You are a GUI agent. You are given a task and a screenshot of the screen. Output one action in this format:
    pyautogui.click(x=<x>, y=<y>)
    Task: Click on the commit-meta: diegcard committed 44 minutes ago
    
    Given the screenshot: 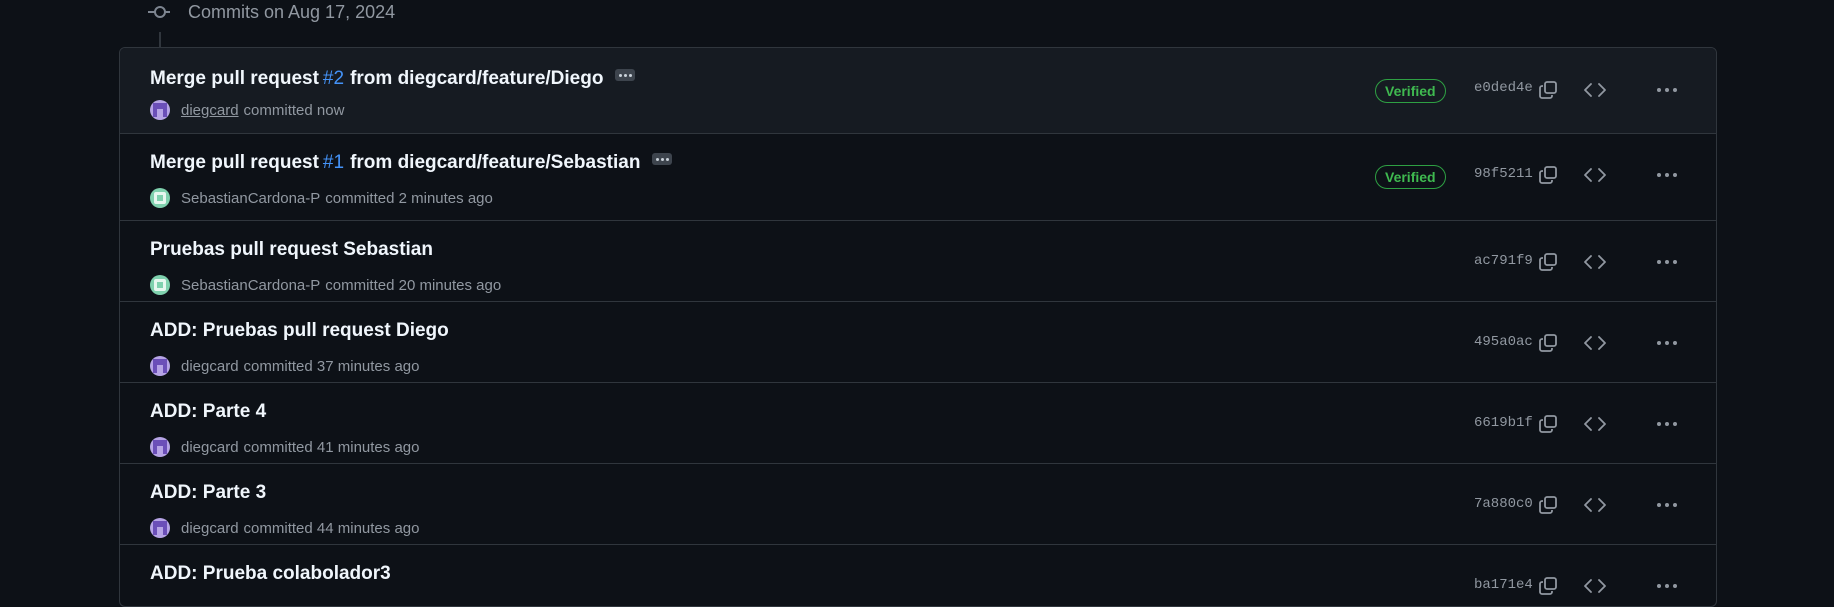 What is the action you would take?
    pyautogui.click(x=284, y=528)
    